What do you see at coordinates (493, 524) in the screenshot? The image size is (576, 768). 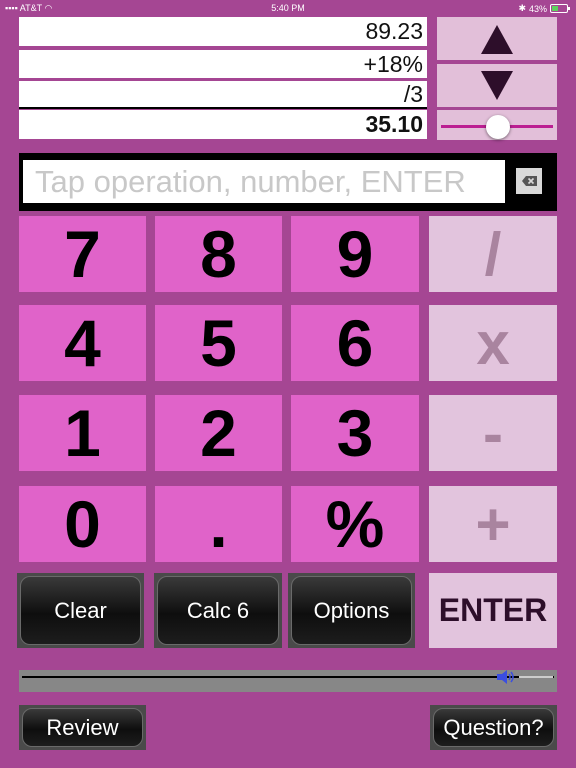 I see `key-add: +` at bounding box center [493, 524].